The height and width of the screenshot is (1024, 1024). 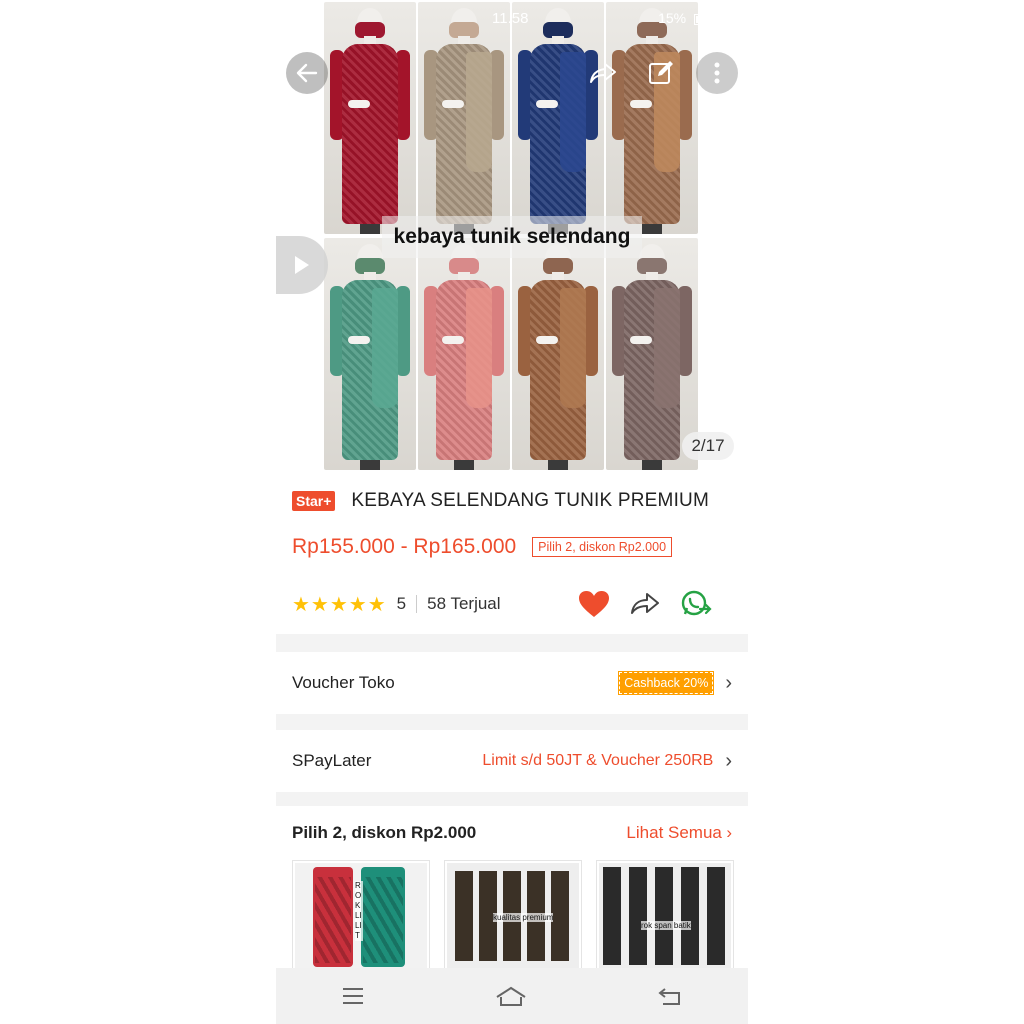 I want to click on spaylater-right: Limit s/d 50JT & Voucher 250RB ›, so click(x=607, y=761).